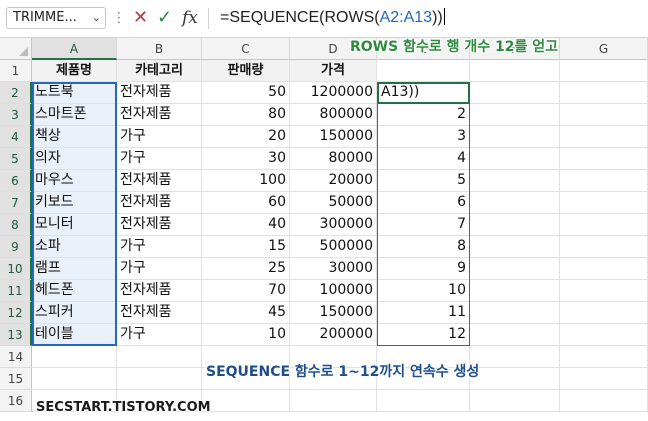 This screenshot has width=648, height=421. What do you see at coordinates (333, 247) in the screenshot?
I see `table-cell: 500000` at bounding box center [333, 247].